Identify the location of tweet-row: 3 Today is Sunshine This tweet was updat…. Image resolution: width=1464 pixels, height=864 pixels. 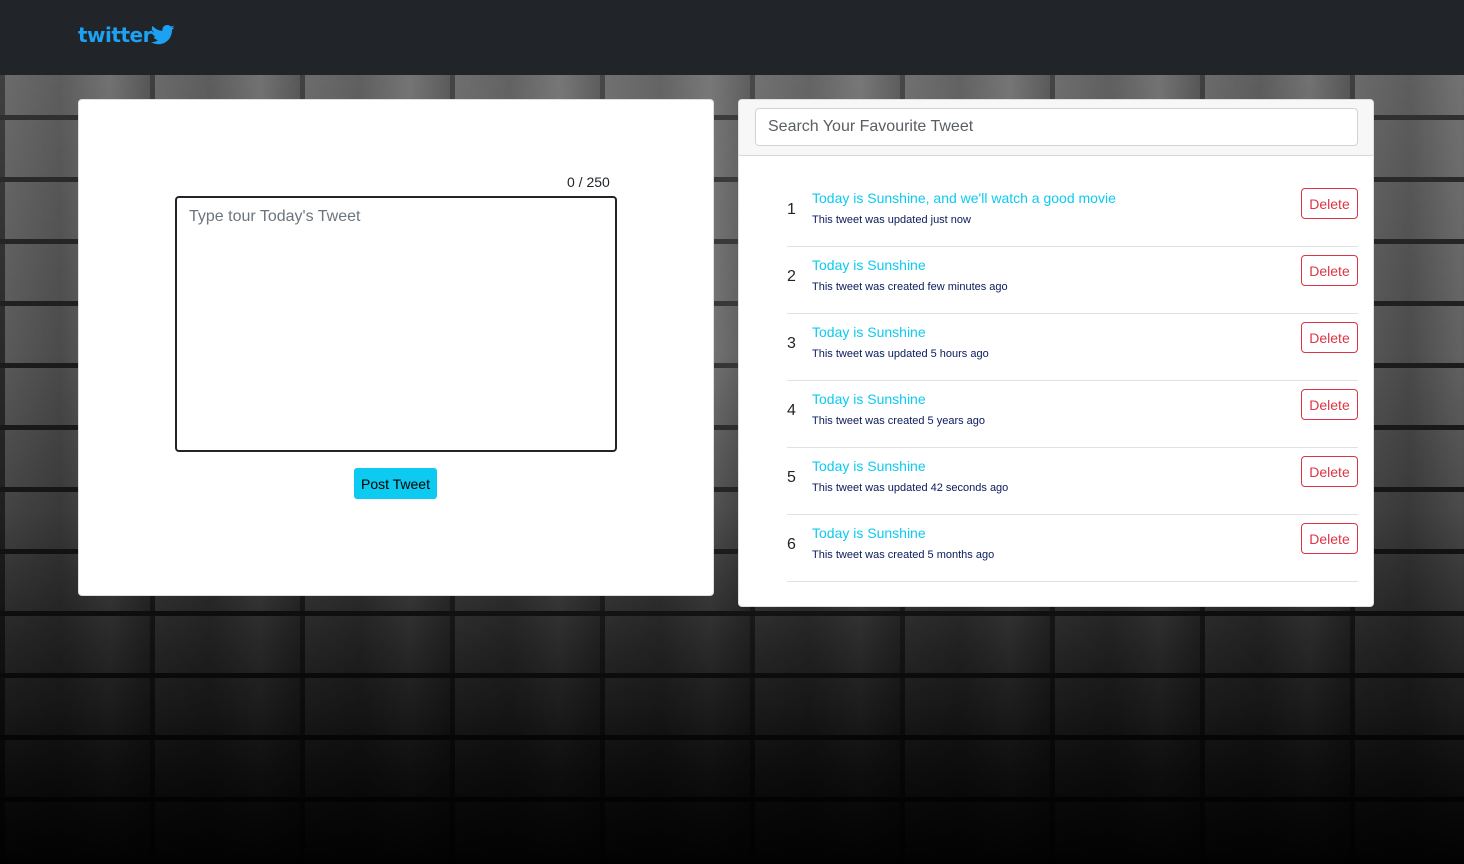
(1072, 347).